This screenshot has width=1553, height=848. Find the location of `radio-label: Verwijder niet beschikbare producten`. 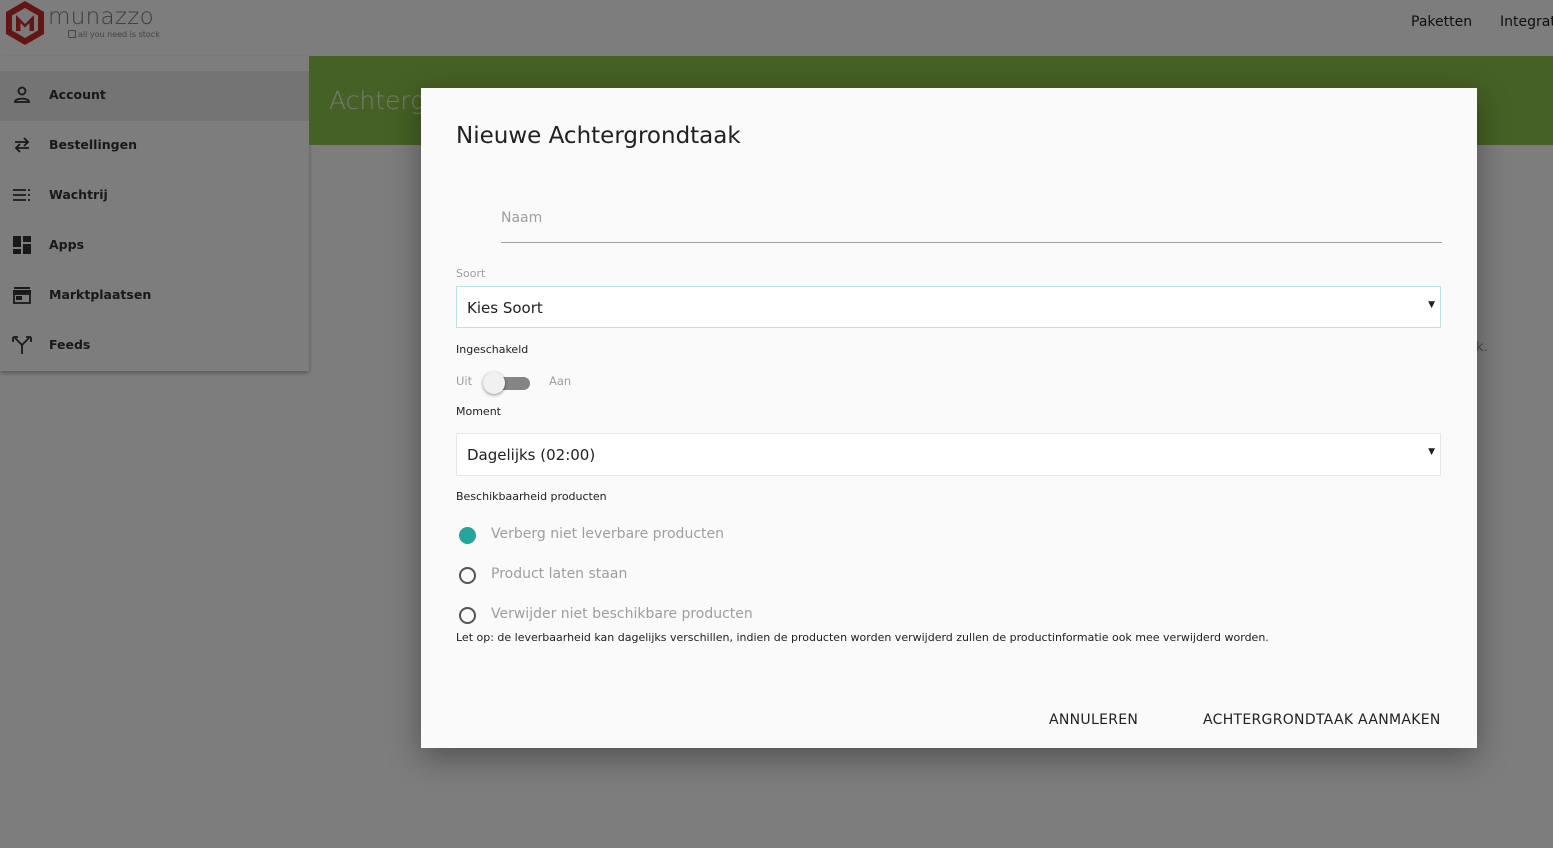

radio-label: Verwijder niet beschikbare producten is located at coordinates (622, 614).